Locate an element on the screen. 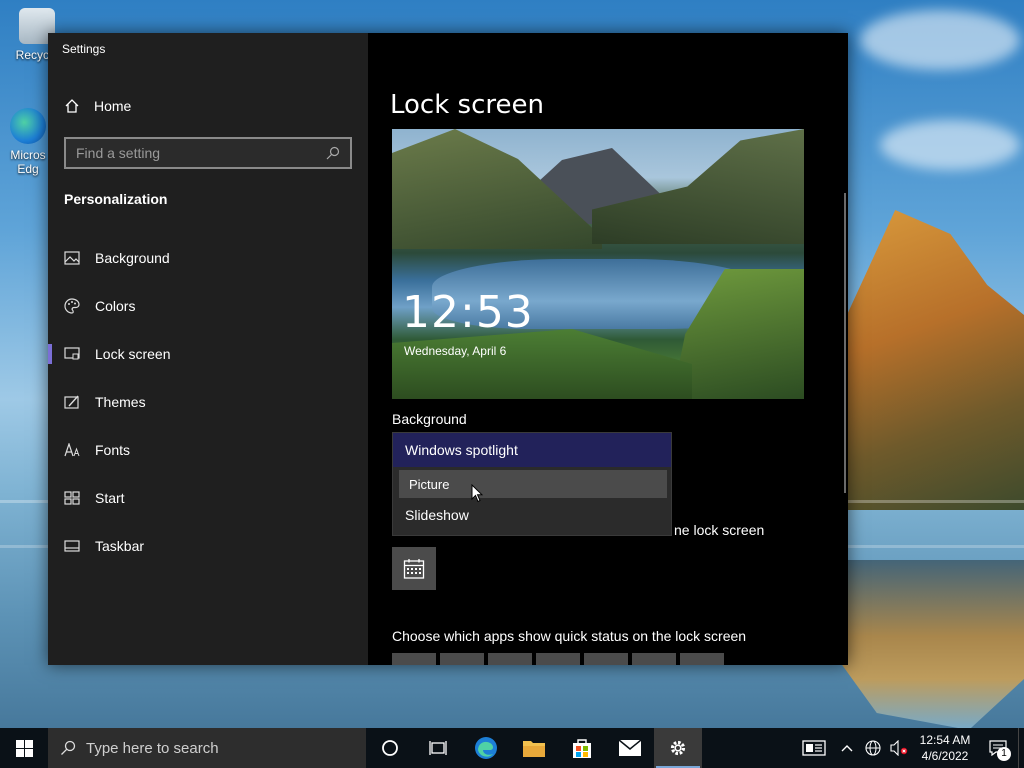 The width and height of the screenshot is (1024, 768). taskbar-clock: 12:54 AM 4/6/2022 is located at coordinates (945, 748).